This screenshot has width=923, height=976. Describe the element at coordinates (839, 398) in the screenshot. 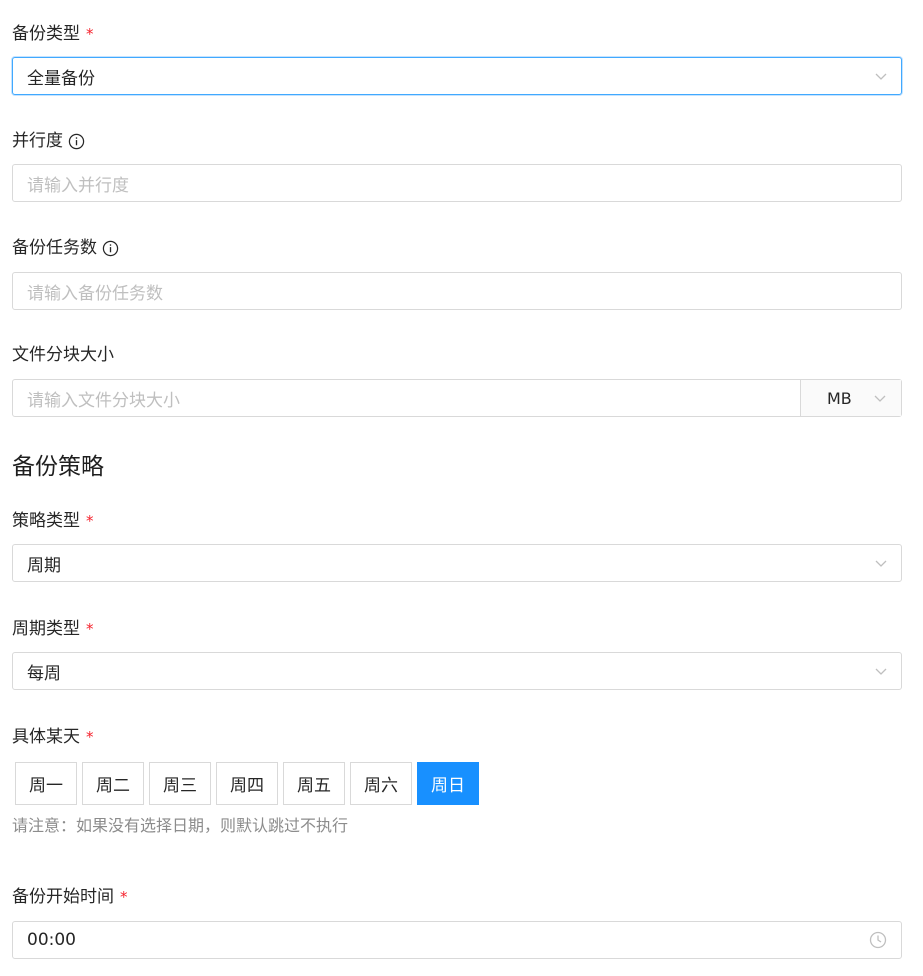

I see `unit-value: MB` at that location.